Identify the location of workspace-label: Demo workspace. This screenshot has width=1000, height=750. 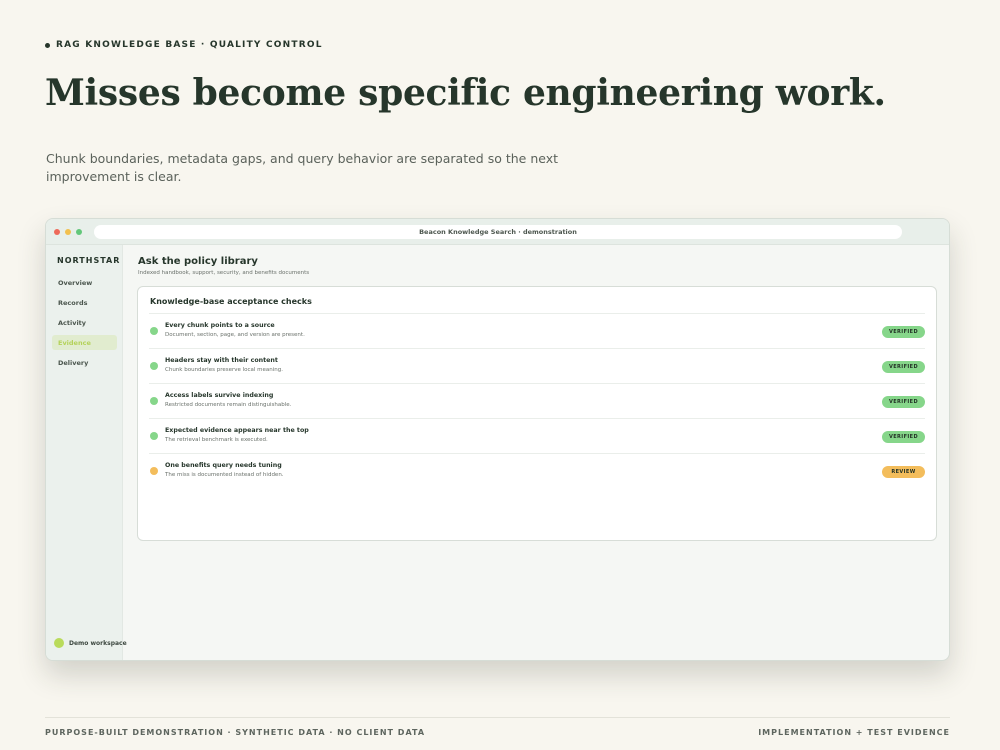
(98, 643).